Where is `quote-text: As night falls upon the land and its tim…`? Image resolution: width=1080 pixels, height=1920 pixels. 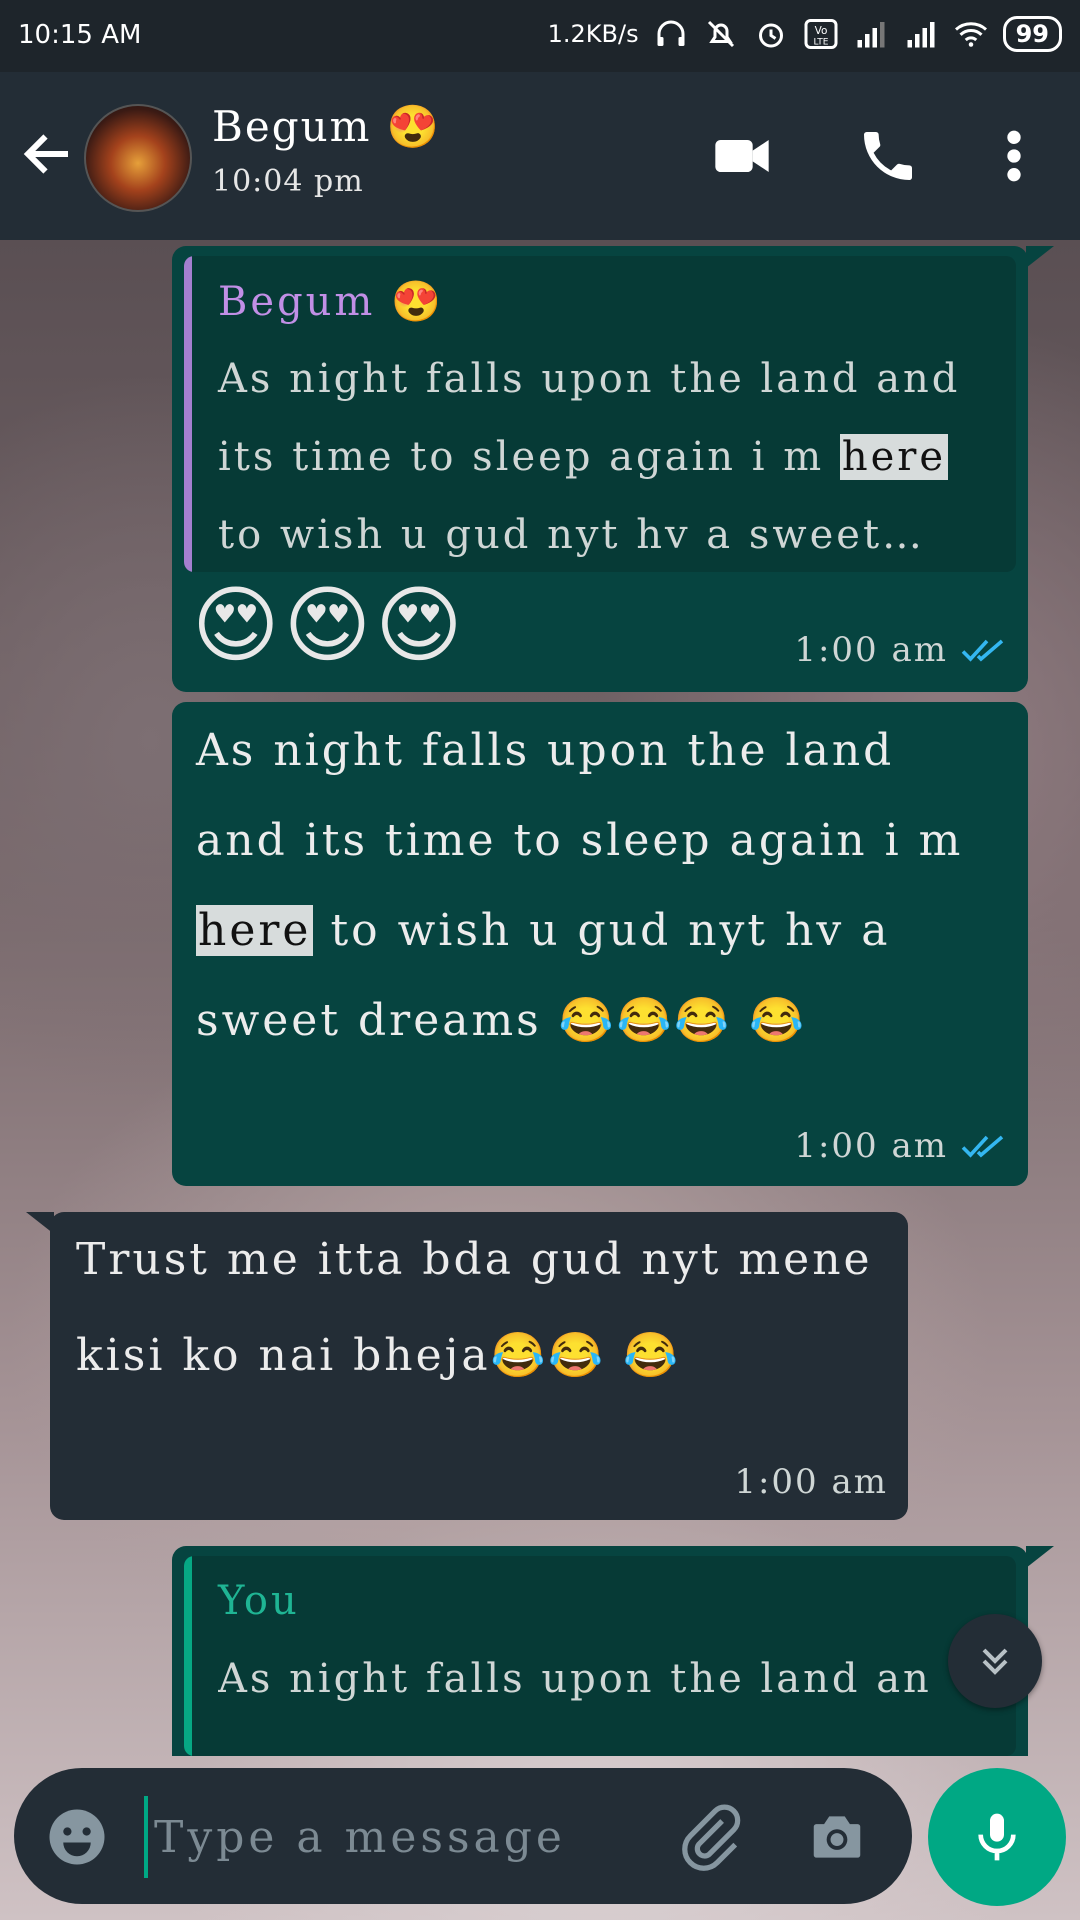
quote-text: As night falls upon the land and its tim… is located at coordinates (589, 457).